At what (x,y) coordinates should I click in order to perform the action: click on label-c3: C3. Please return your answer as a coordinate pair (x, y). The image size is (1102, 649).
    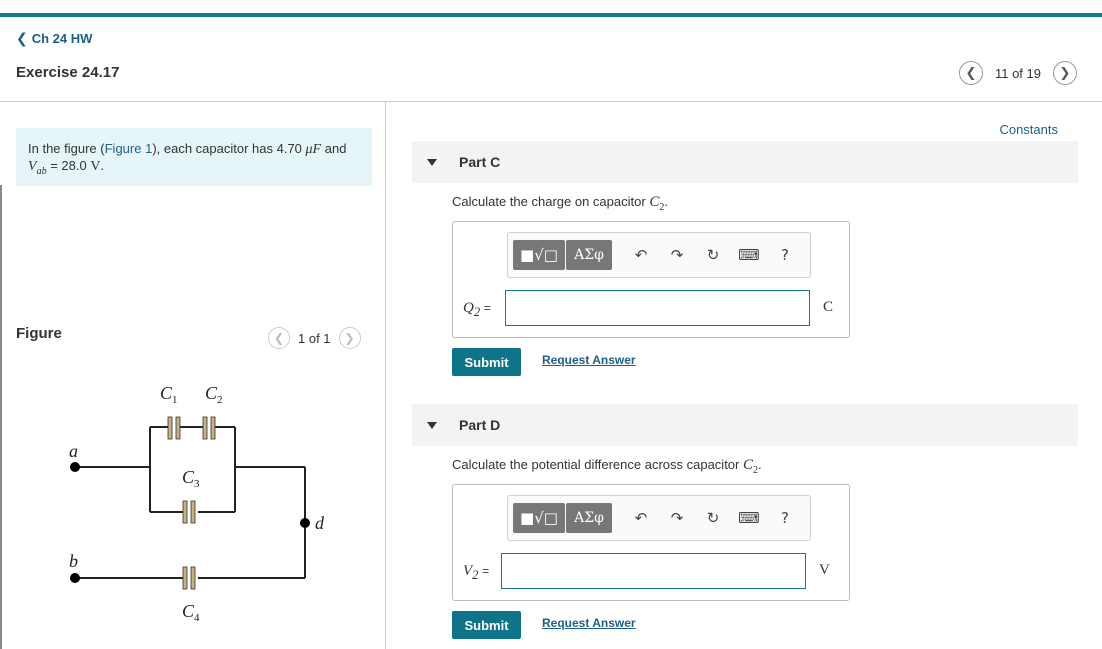
    Looking at the image, I should click on (191, 478).